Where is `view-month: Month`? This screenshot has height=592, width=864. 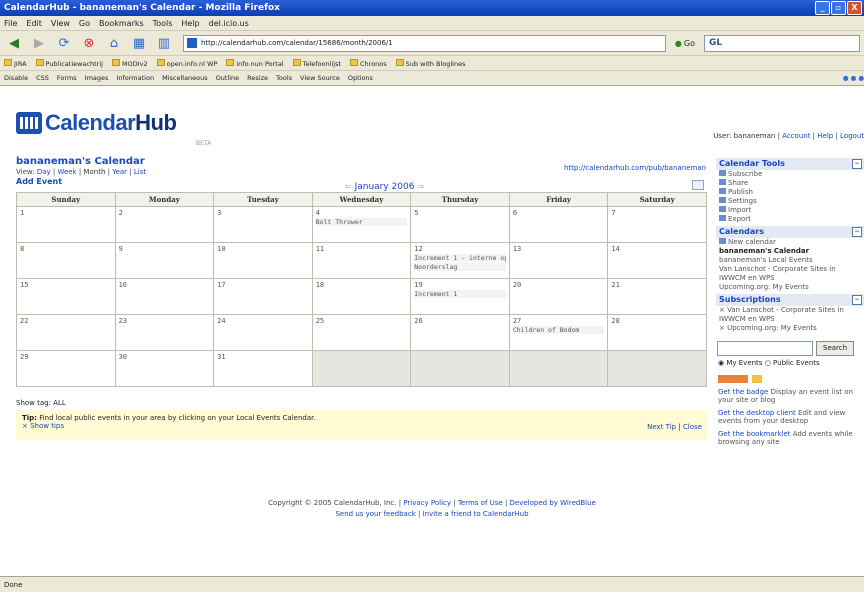 view-month: Month is located at coordinates (94, 172).